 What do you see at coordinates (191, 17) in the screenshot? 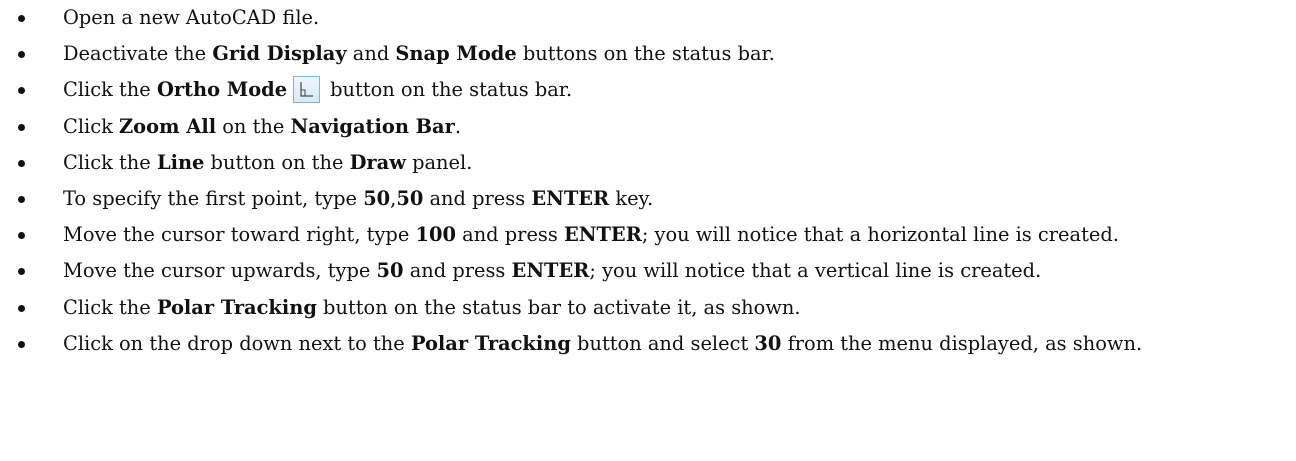
I see `step-text: Open a new AutoCAD file.` at bounding box center [191, 17].